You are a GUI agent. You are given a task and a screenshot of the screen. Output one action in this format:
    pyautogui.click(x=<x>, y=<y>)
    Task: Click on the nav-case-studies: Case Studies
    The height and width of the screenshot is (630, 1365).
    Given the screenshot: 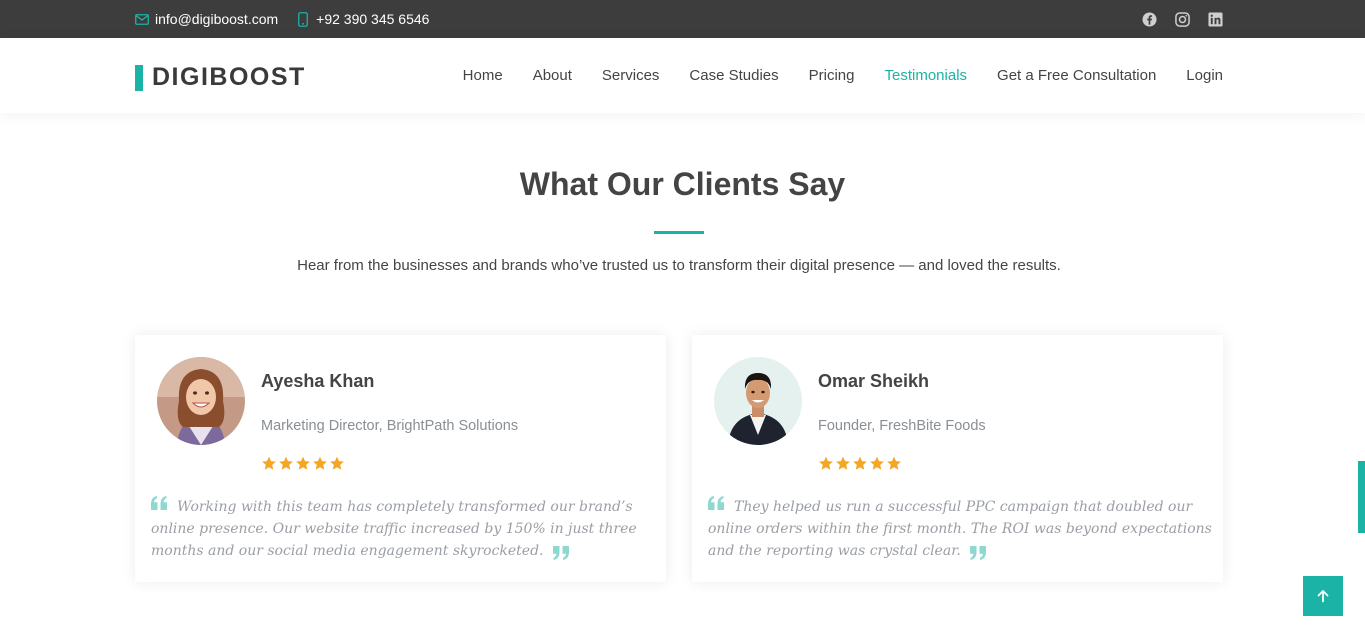 What is the action you would take?
    pyautogui.click(x=733, y=75)
    